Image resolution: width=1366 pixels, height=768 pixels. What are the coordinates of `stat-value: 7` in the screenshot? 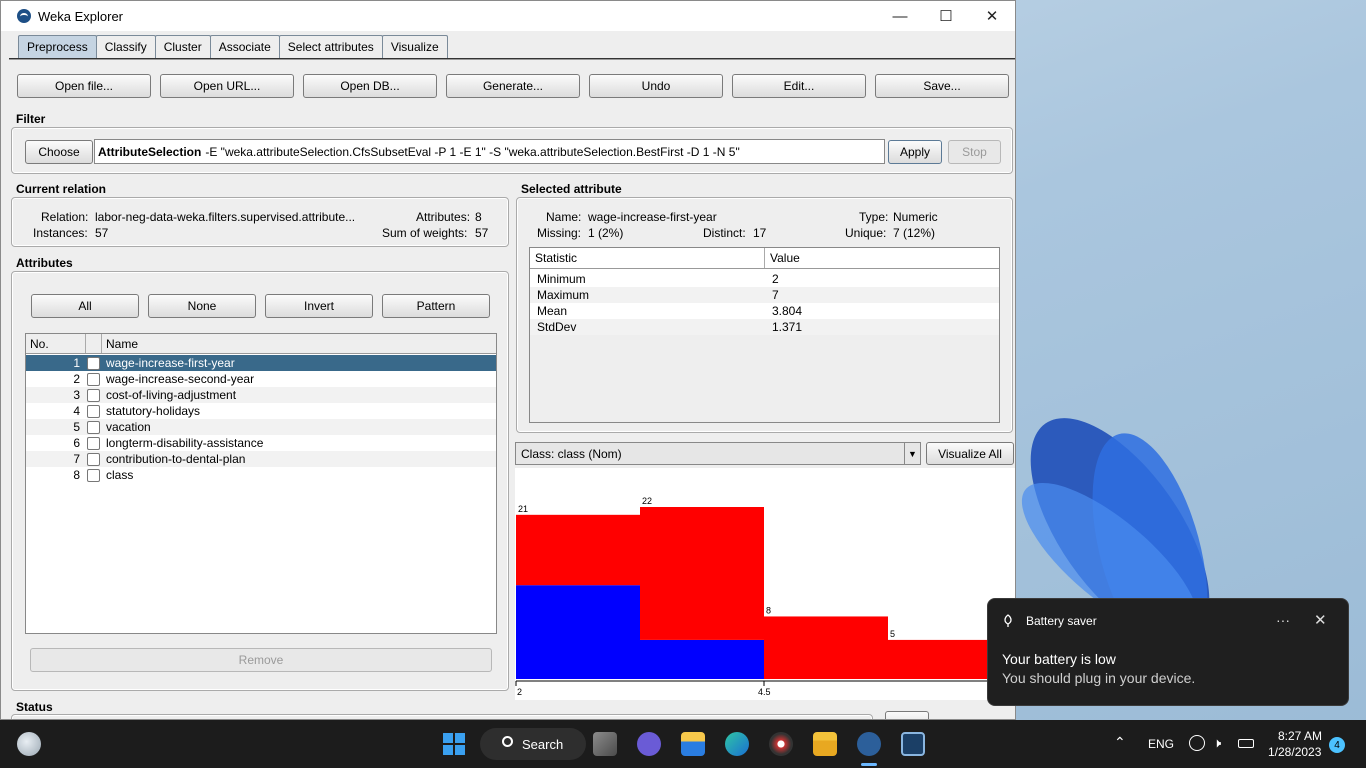 It's located at (775, 295).